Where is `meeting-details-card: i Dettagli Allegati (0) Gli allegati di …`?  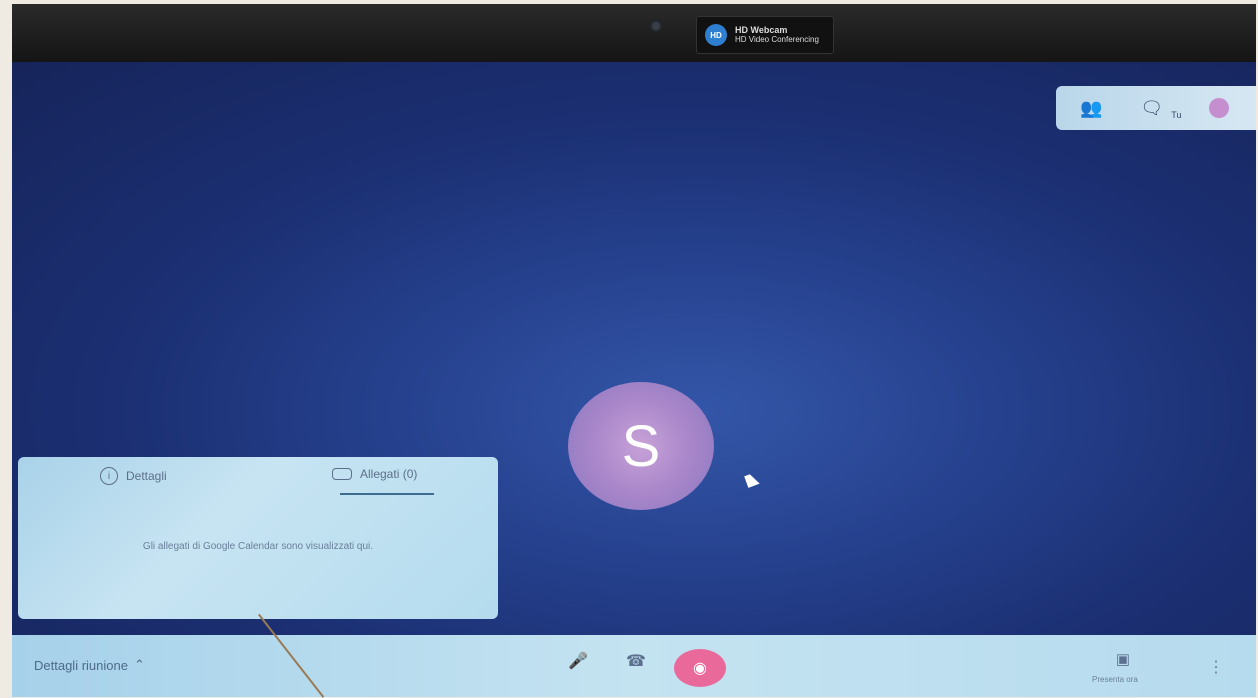 meeting-details-card: i Dettagli Allegati (0) Gli allegati di … is located at coordinates (258, 538).